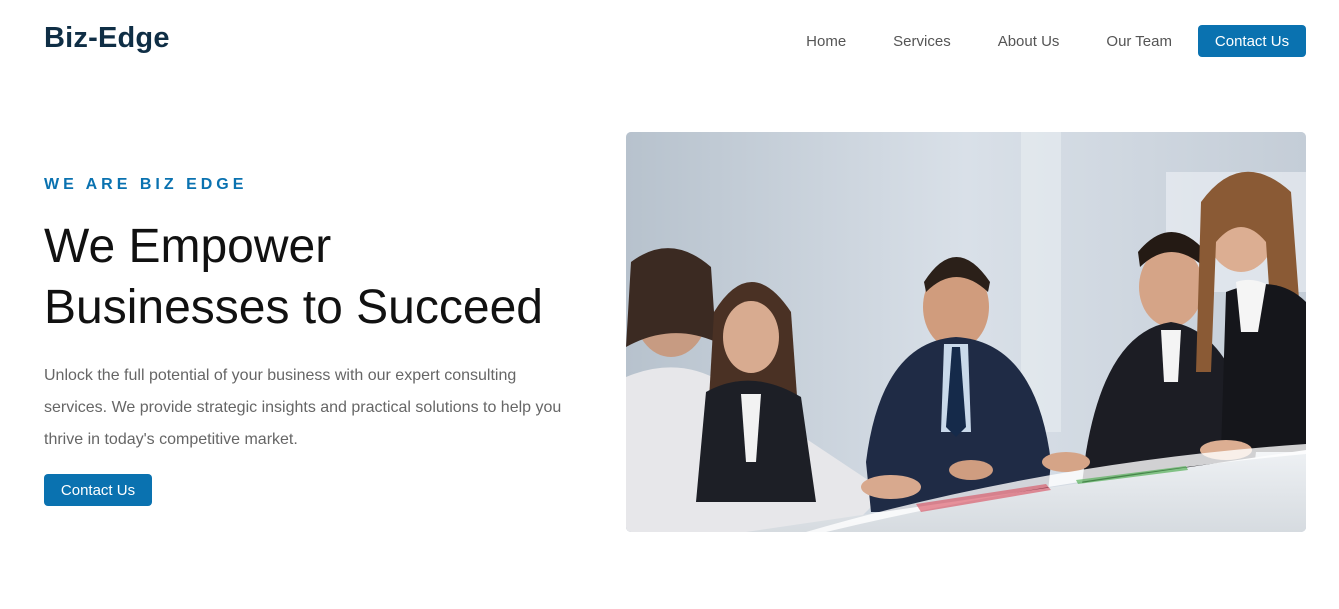  Describe the element at coordinates (188, 246) in the screenshot. I see `hero-headline-line-1: We Empower` at that location.